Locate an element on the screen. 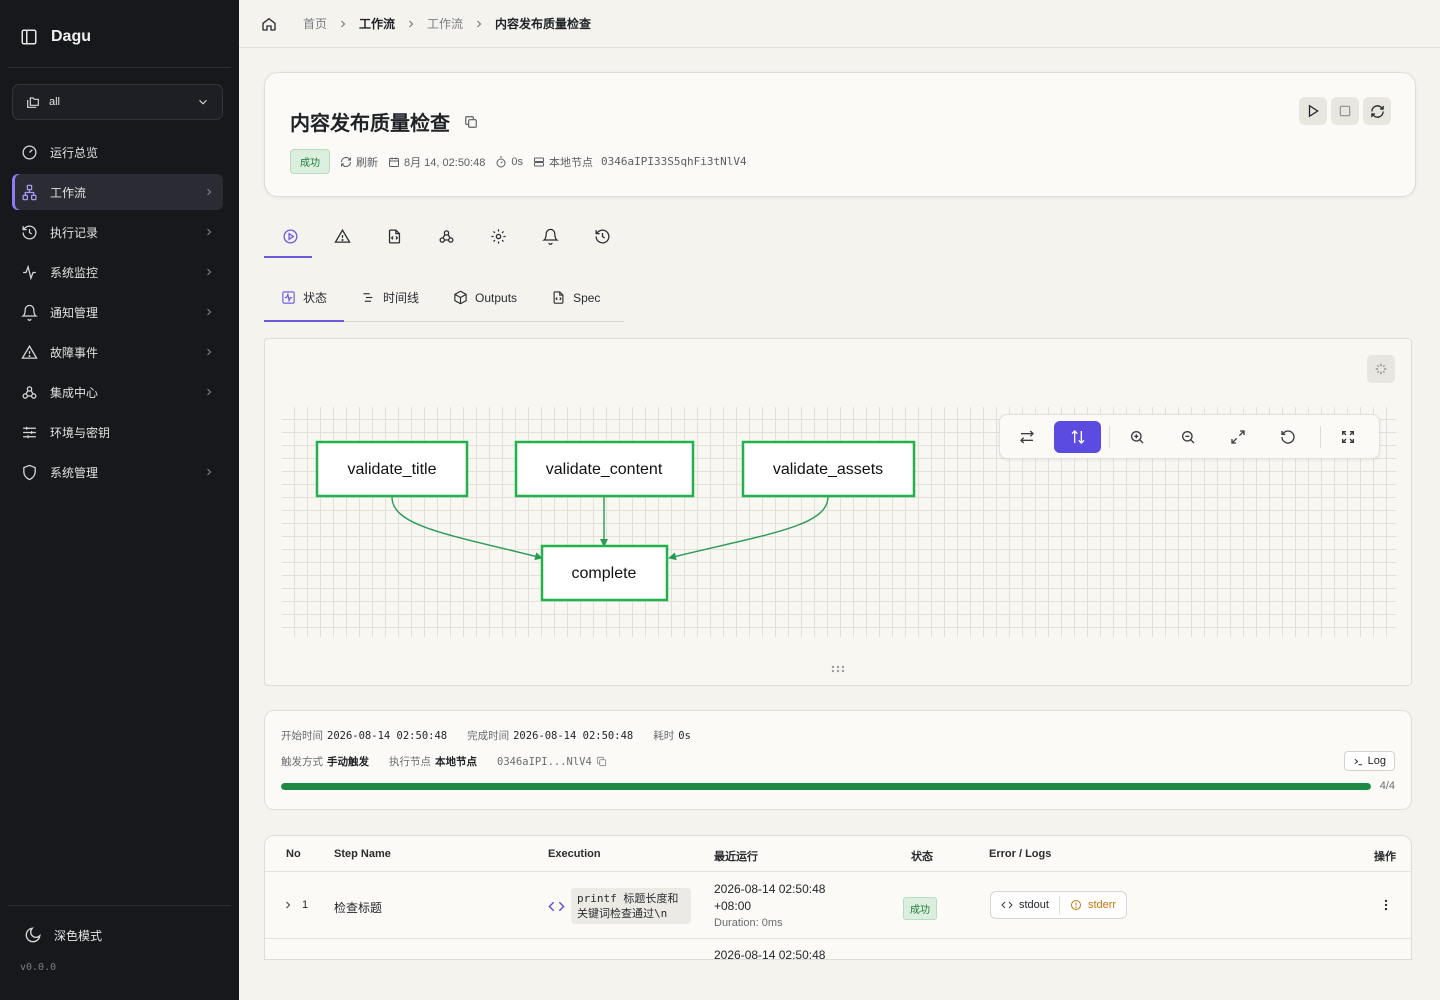  namespace-value: all is located at coordinates (55, 102).